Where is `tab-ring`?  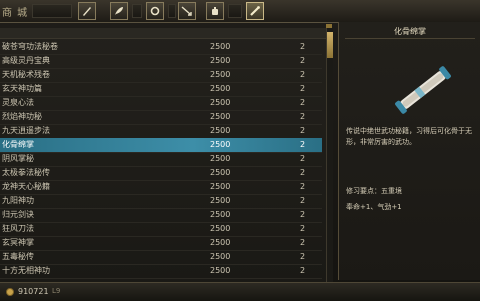 tab-ring is located at coordinates (155, 11).